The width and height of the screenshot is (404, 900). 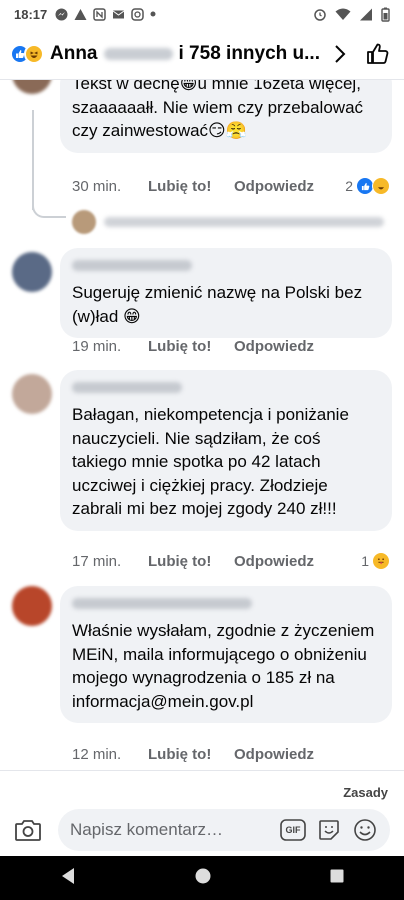 I want to click on alarm-icon, so click(x=320, y=15).